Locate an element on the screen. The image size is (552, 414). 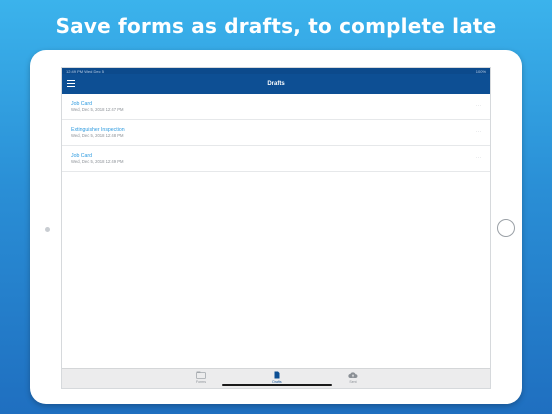
folder-icon is located at coordinates (201, 375).